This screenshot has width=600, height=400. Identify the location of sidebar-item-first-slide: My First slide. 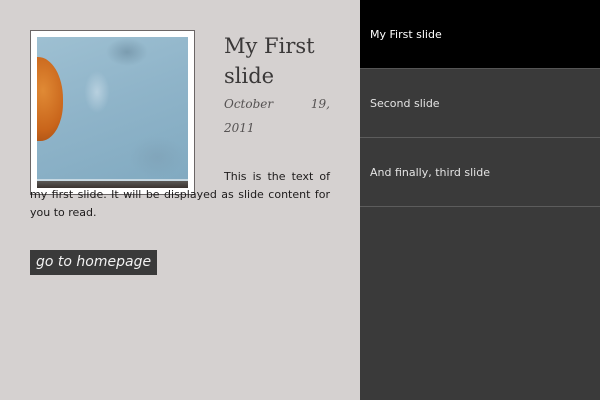
(480, 34).